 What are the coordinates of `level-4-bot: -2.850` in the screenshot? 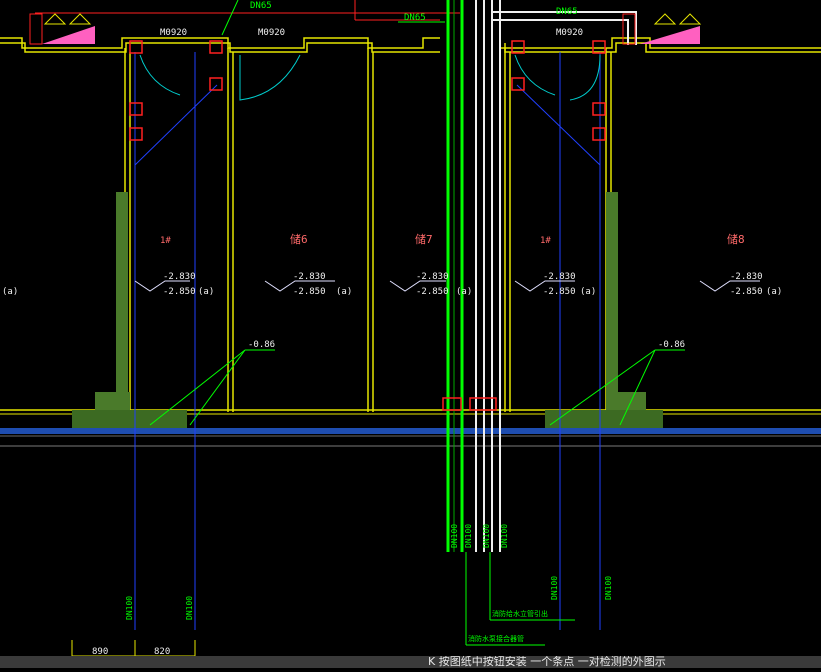 It's located at (559, 292).